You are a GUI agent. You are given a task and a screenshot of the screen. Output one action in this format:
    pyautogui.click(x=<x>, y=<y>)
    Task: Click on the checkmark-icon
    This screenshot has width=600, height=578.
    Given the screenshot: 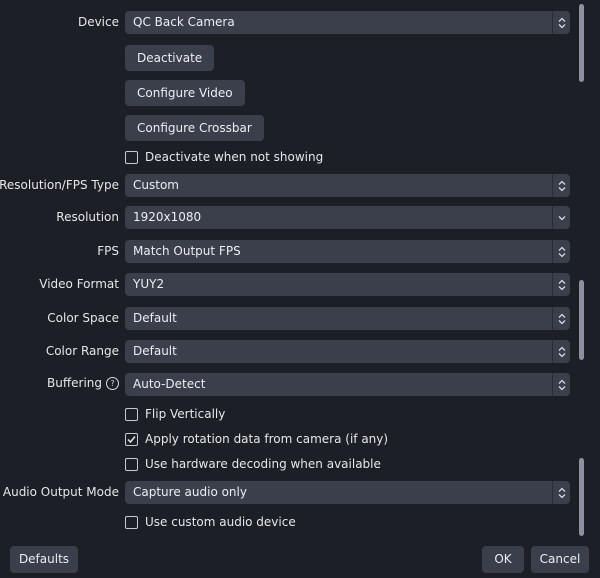 What is the action you would take?
    pyautogui.click(x=131, y=439)
    